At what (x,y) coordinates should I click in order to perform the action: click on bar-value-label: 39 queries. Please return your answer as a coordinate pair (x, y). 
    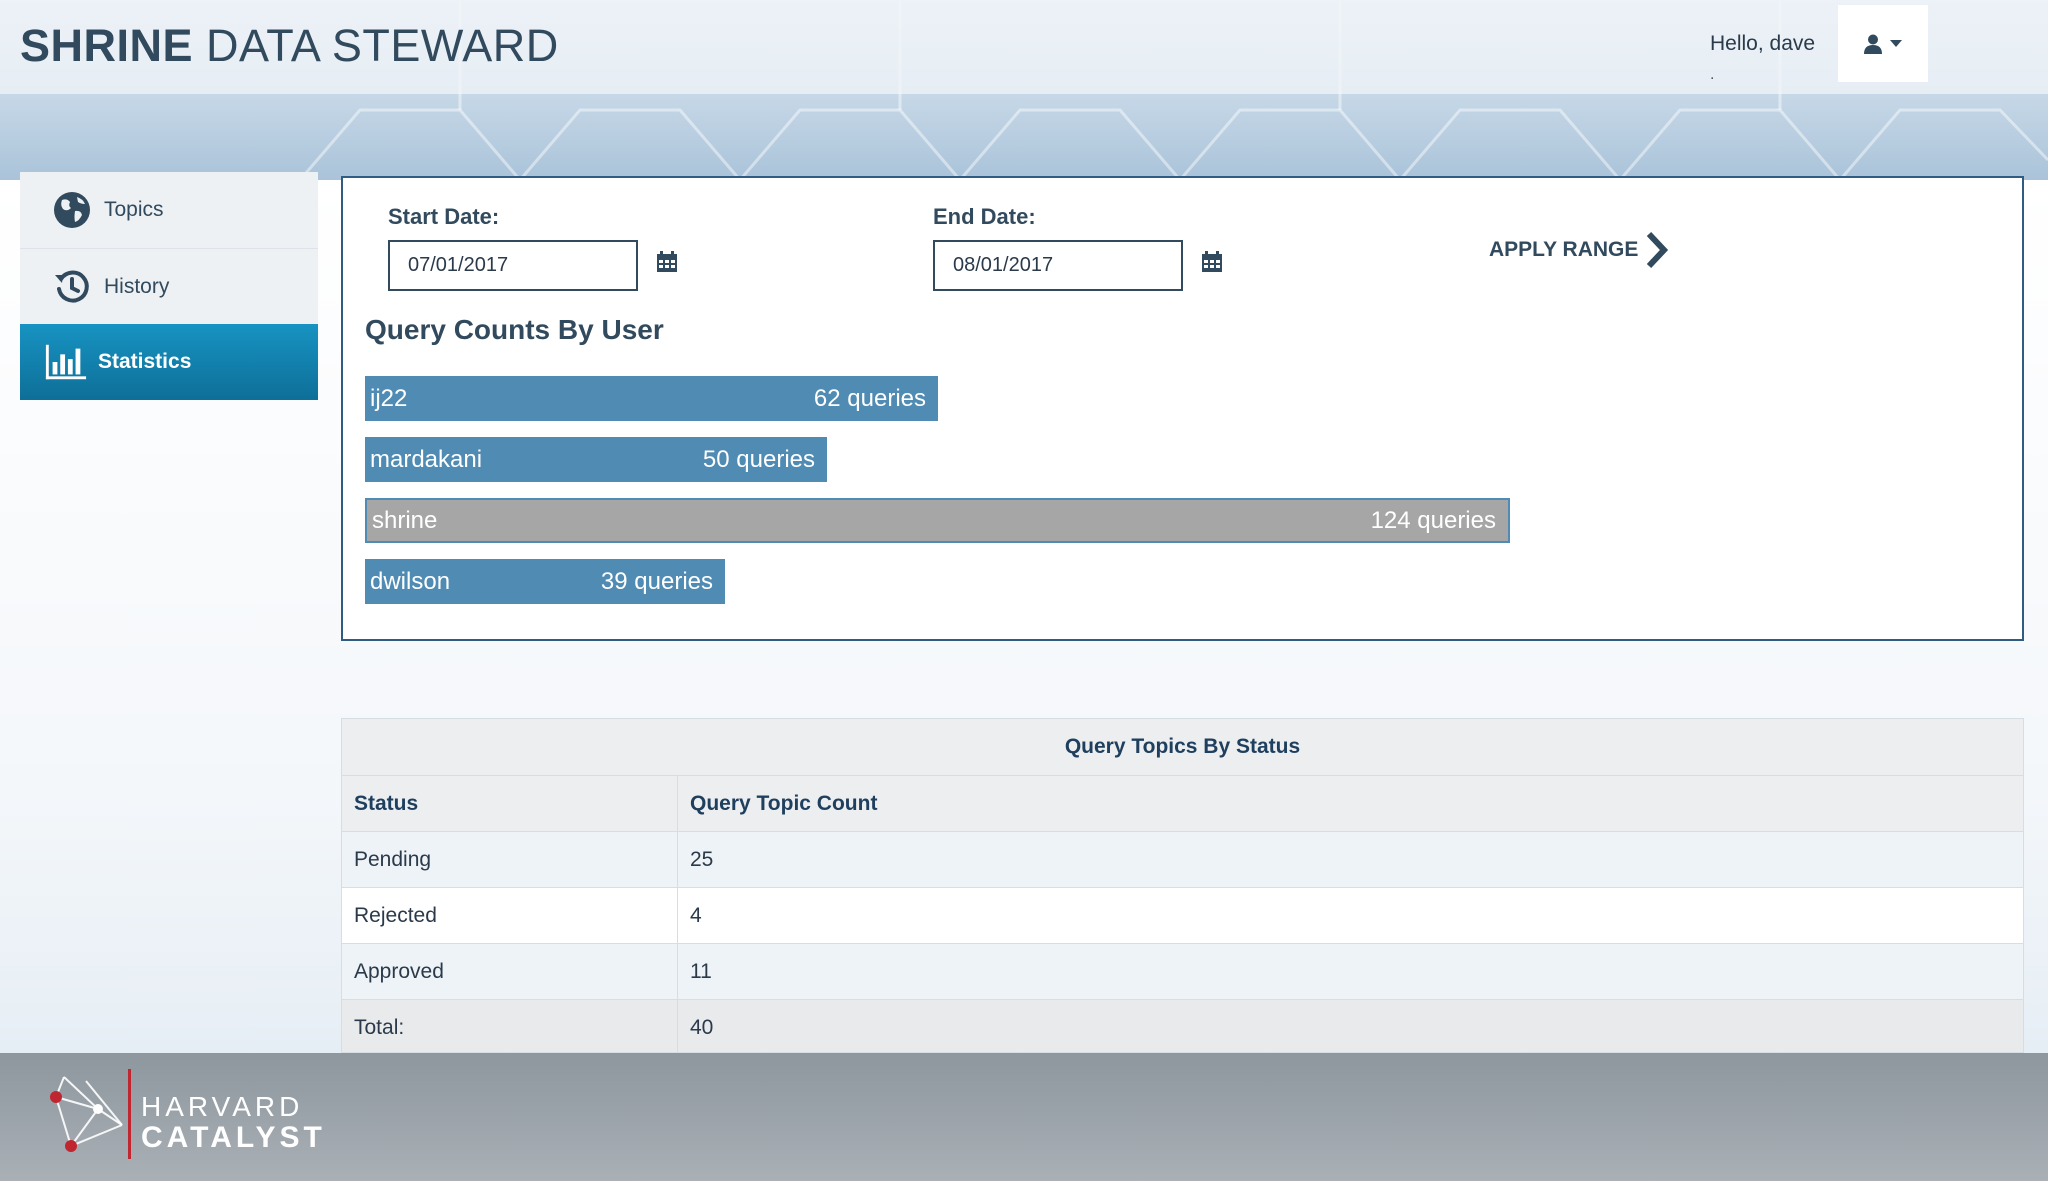
    Looking at the image, I should click on (656, 581).